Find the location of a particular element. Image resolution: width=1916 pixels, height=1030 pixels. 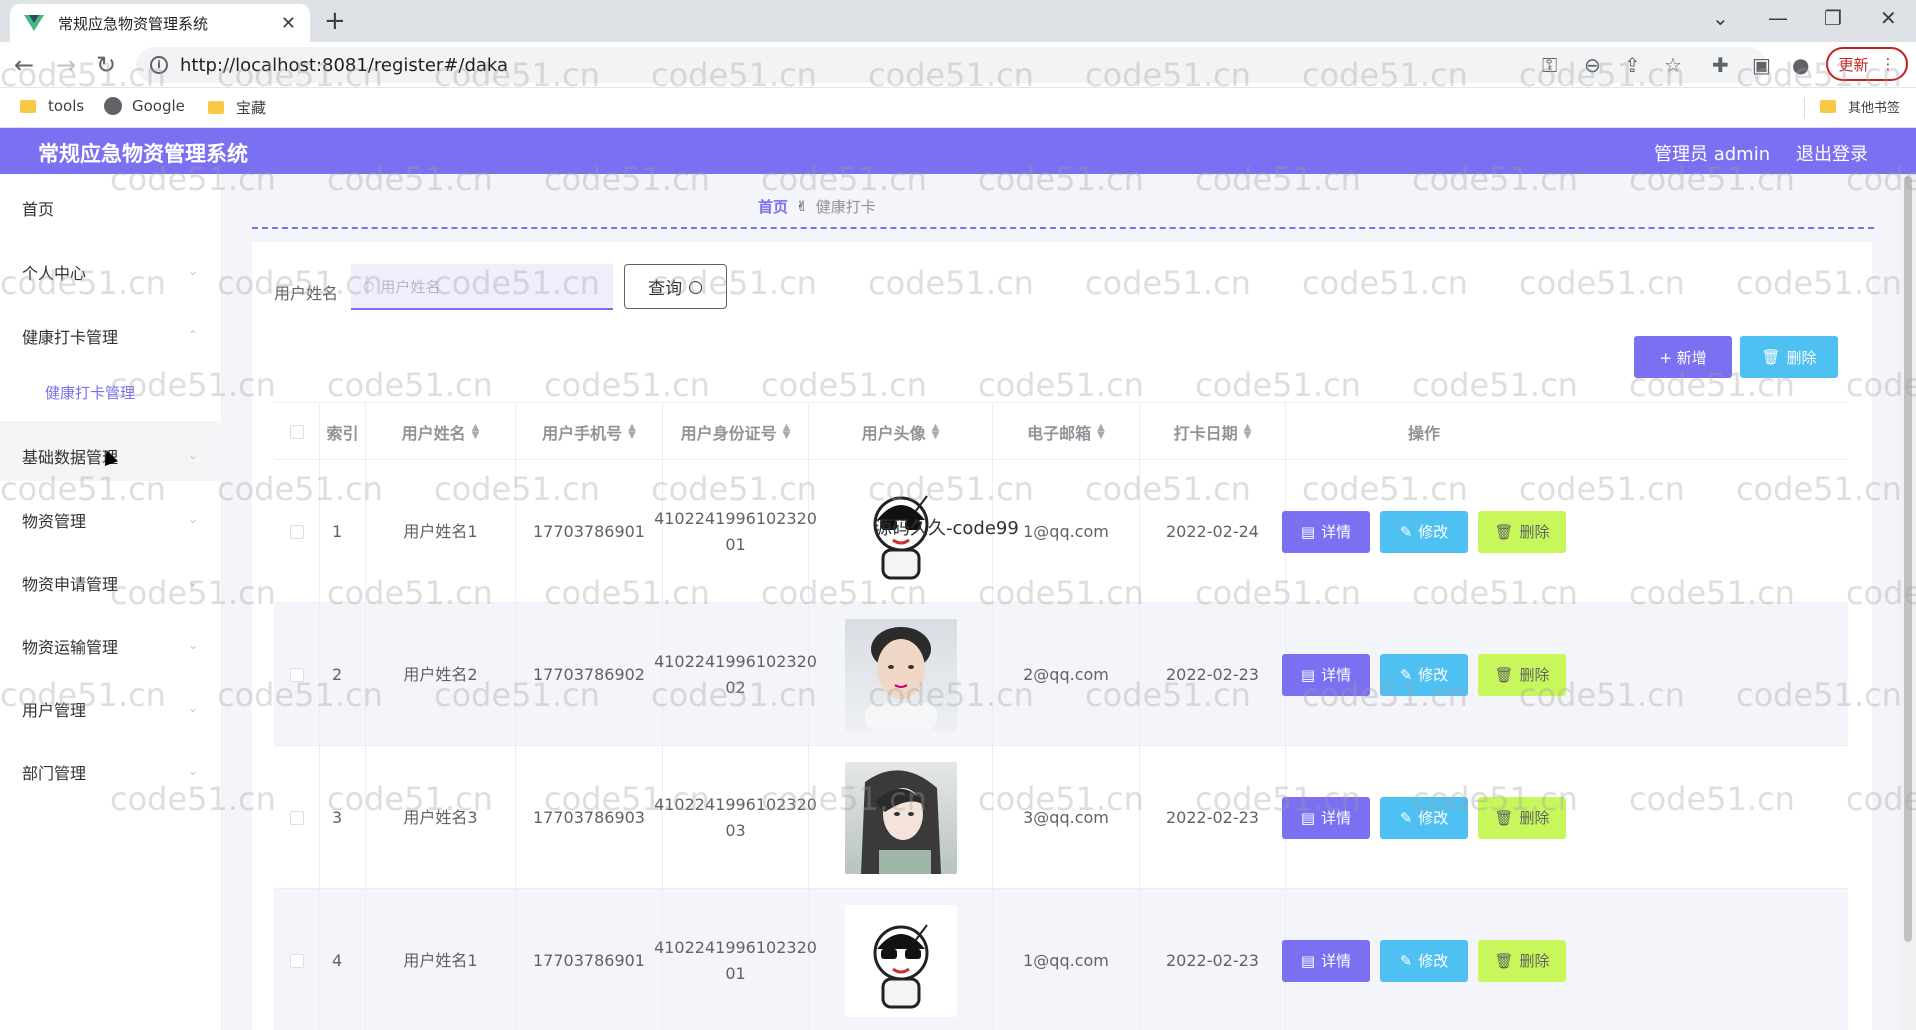

maximize-icon: ❐ is located at coordinates (1833, 18).